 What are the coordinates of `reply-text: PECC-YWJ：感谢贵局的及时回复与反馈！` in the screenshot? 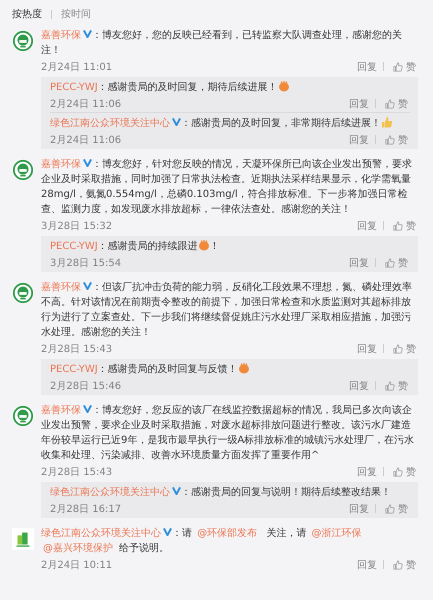 It's located at (230, 369).